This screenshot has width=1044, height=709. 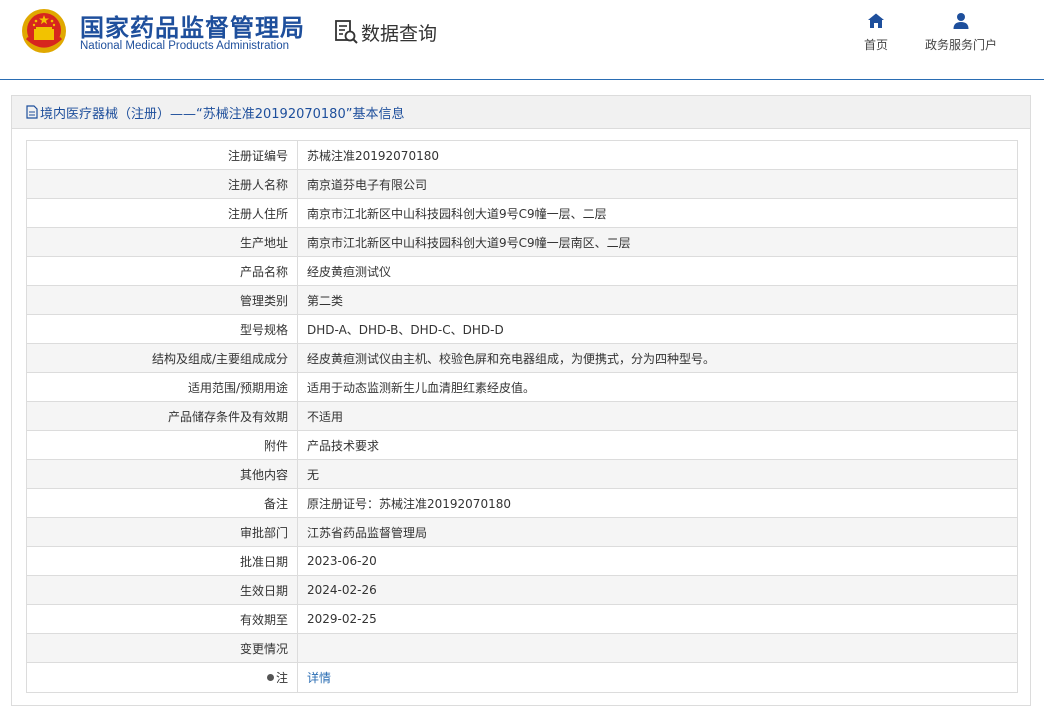 What do you see at coordinates (657, 532) in the screenshot?
I see `field-value: 江苏省药品监督管理局` at bounding box center [657, 532].